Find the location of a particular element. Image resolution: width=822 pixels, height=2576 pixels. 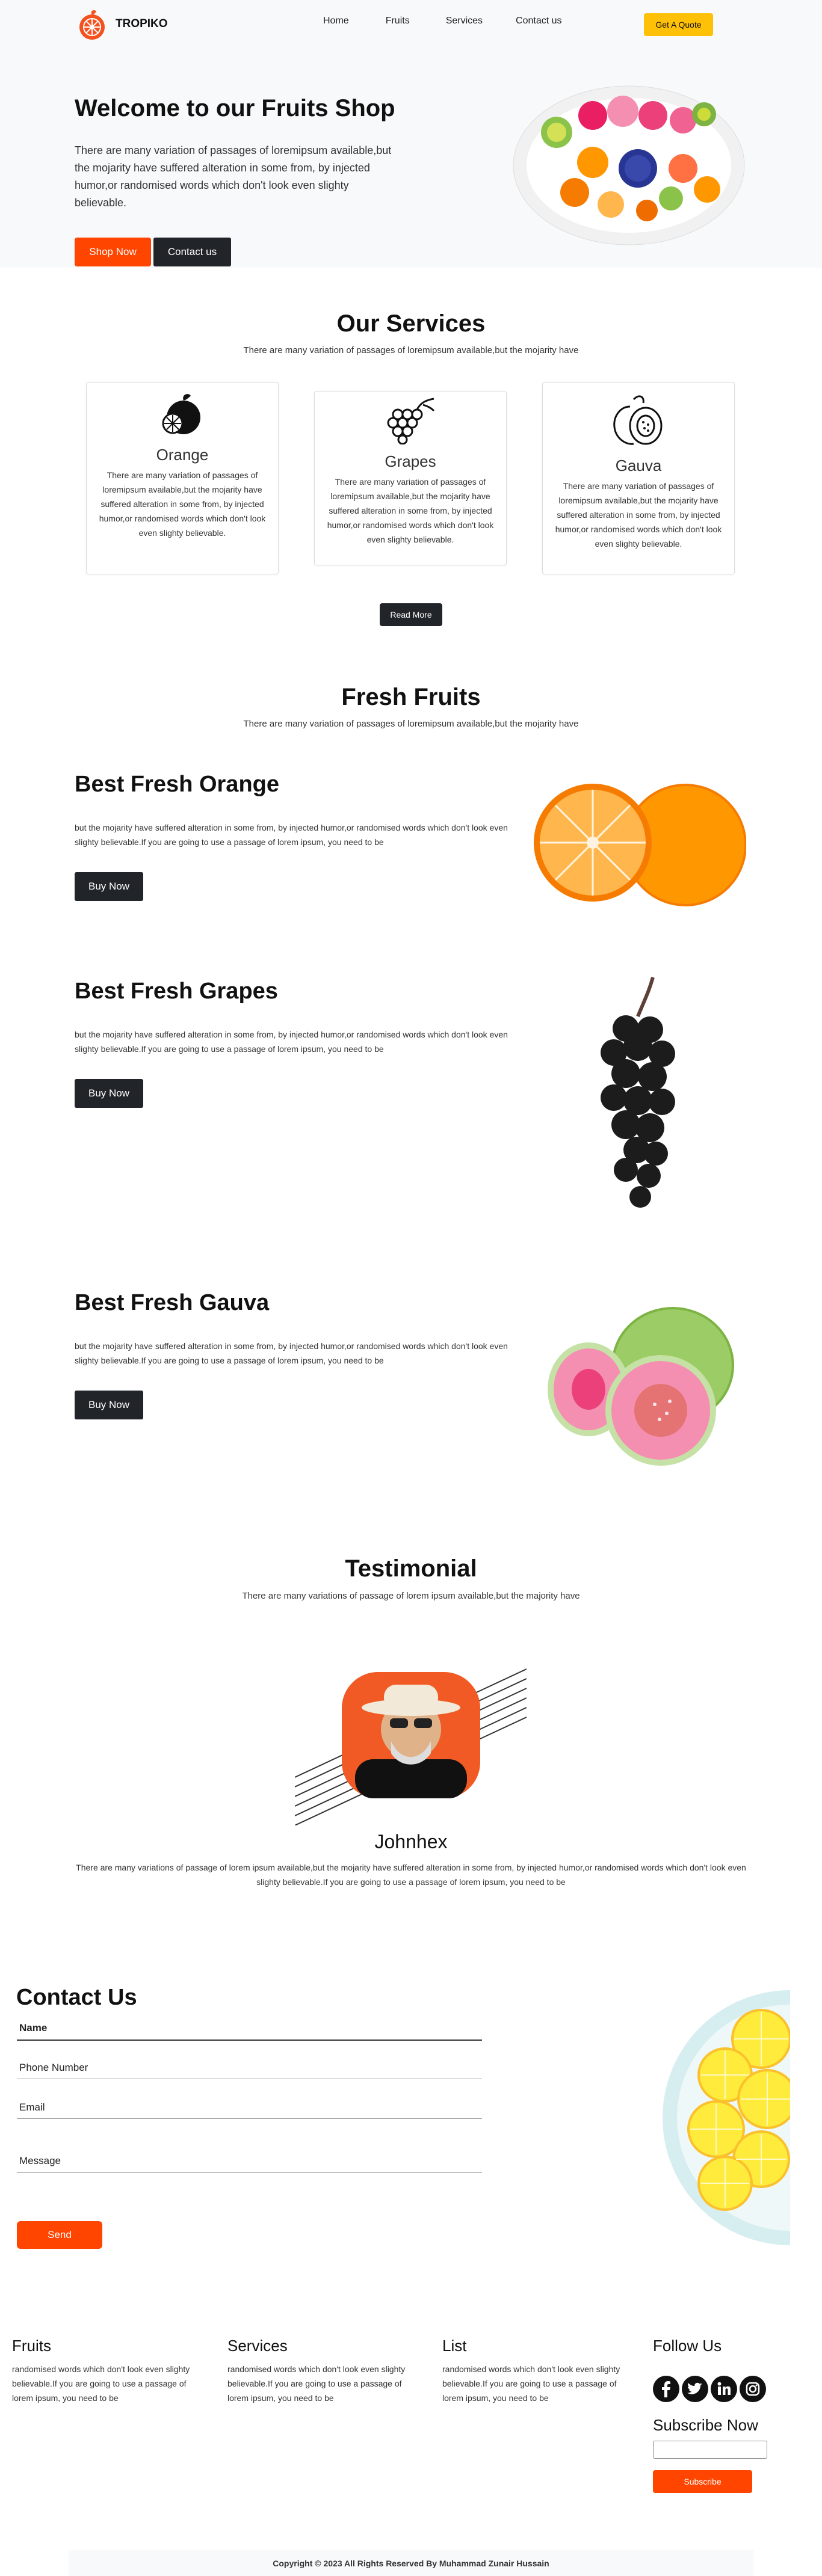

service-card-title: Orange is located at coordinates (183, 455).